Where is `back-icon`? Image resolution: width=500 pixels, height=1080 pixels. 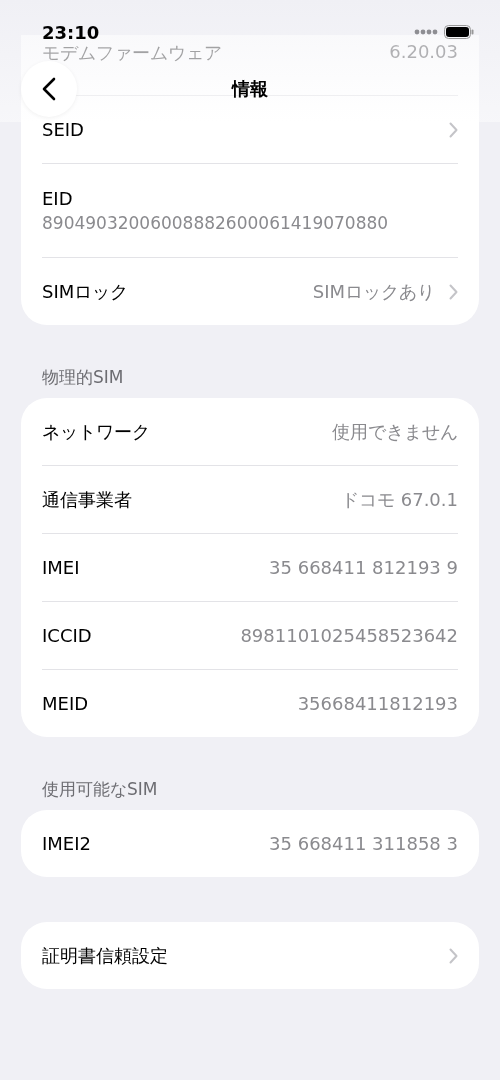 back-icon is located at coordinates (49, 89).